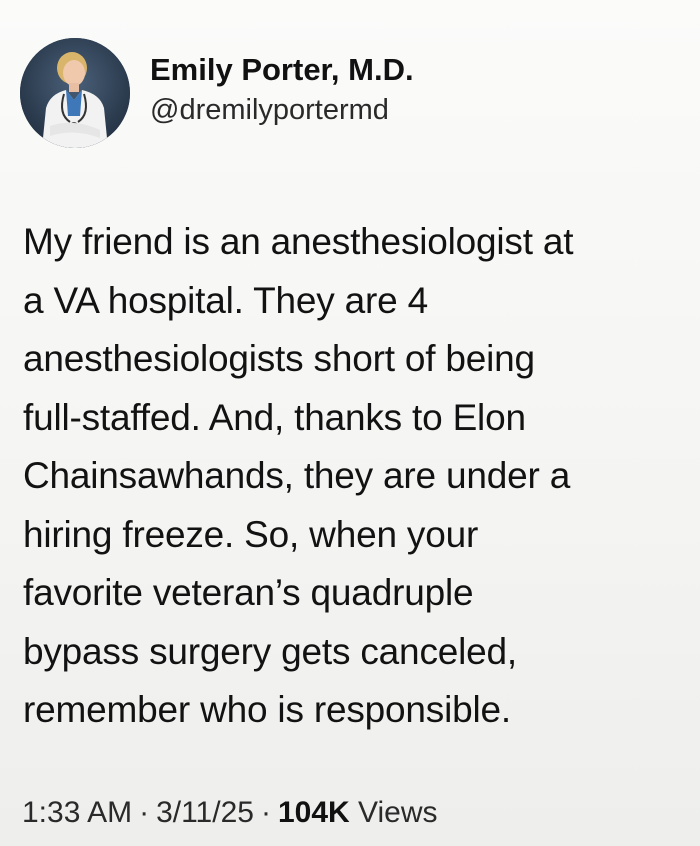  I want to click on tweet-meta: 1:33 AM · 3/11/25 · 104K Views, so click(230, 813).